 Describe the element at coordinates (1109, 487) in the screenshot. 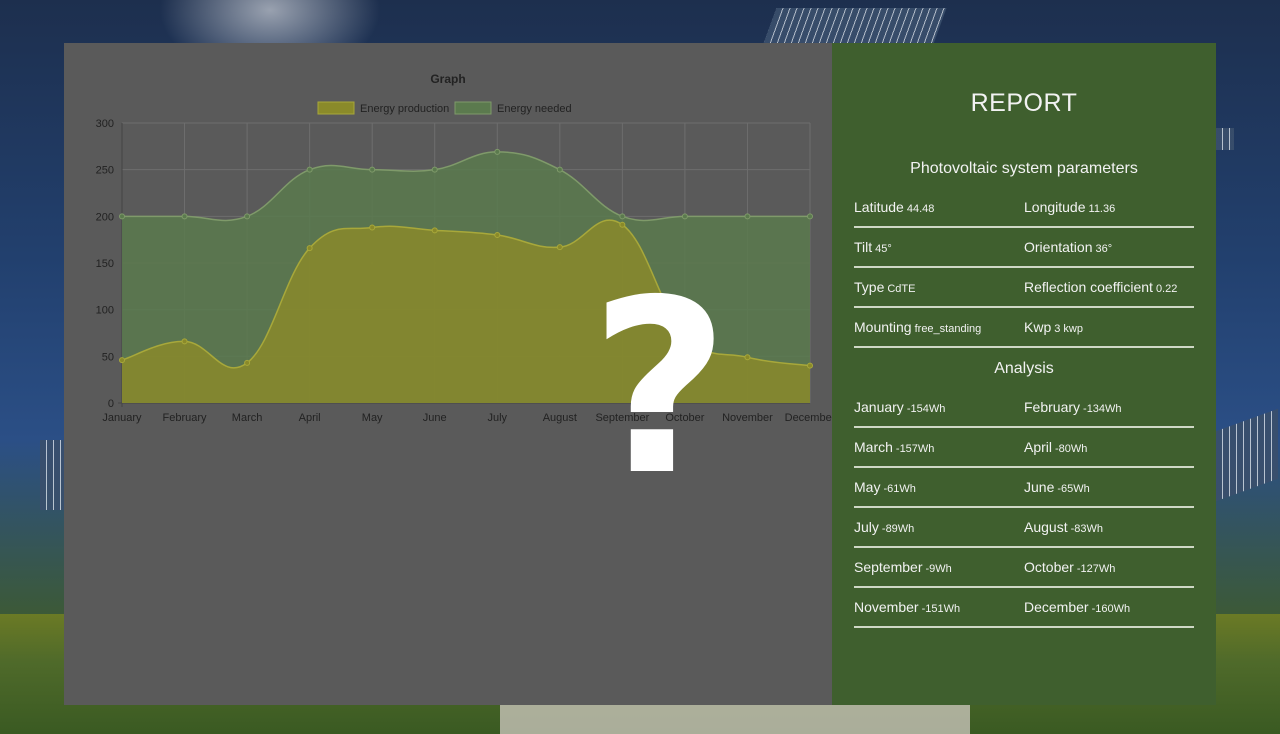

I see `report-field: June -65Wh` at that location.